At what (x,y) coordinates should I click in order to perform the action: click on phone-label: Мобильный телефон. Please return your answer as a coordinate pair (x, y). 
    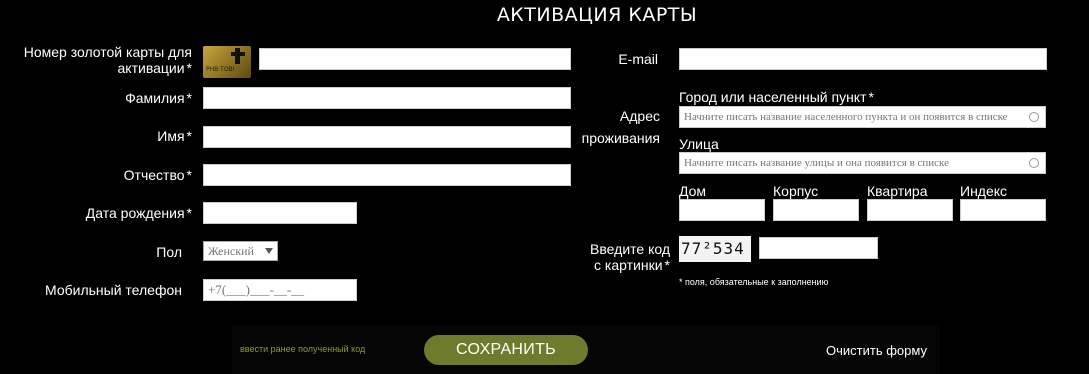
    Looking at the image, I should click on (113, 290).